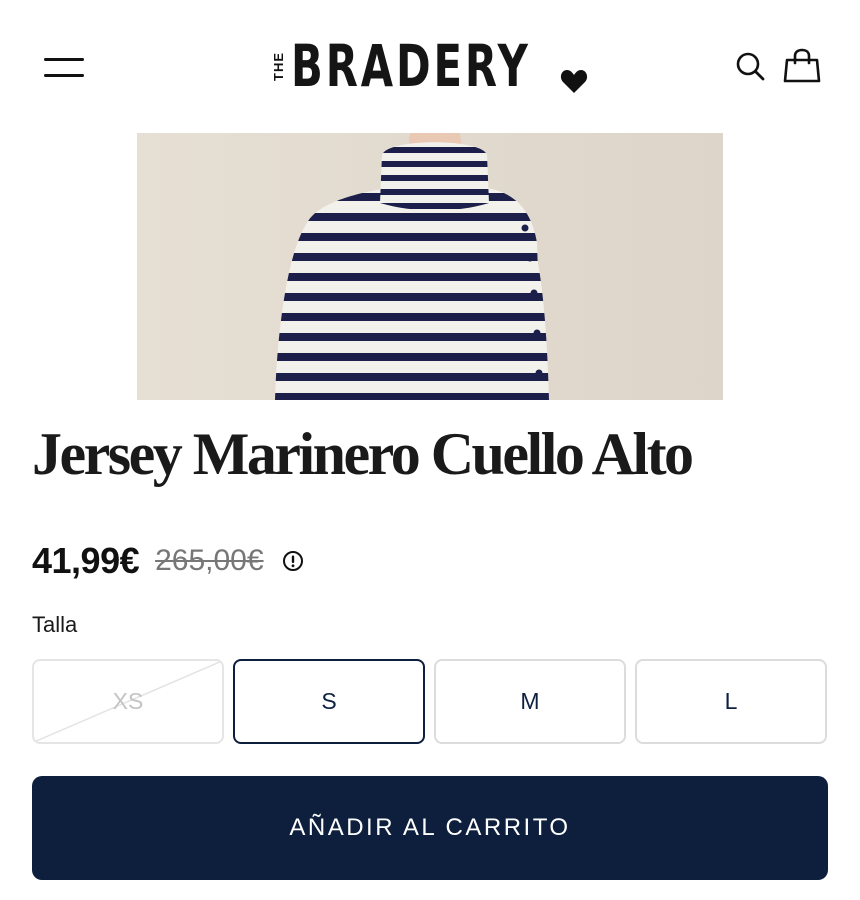 The image size is (860, 900). What do you see at coordinates (293, 561) in the screenshot?
I see `info-circle-icon` at bounding box center [293, 561].